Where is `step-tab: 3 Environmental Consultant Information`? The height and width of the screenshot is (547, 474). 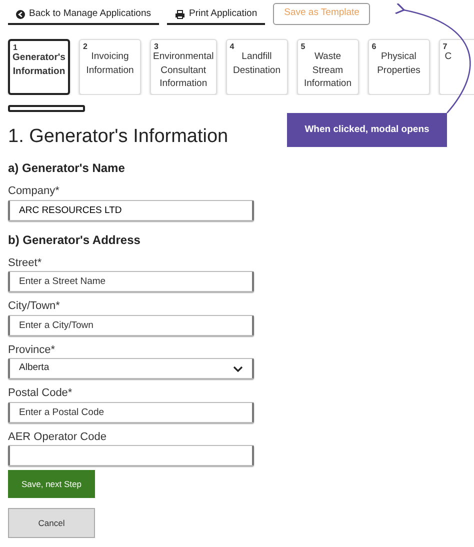
step-tab: 3 Environmental Consultant Information is located at coordinates (183, 67).